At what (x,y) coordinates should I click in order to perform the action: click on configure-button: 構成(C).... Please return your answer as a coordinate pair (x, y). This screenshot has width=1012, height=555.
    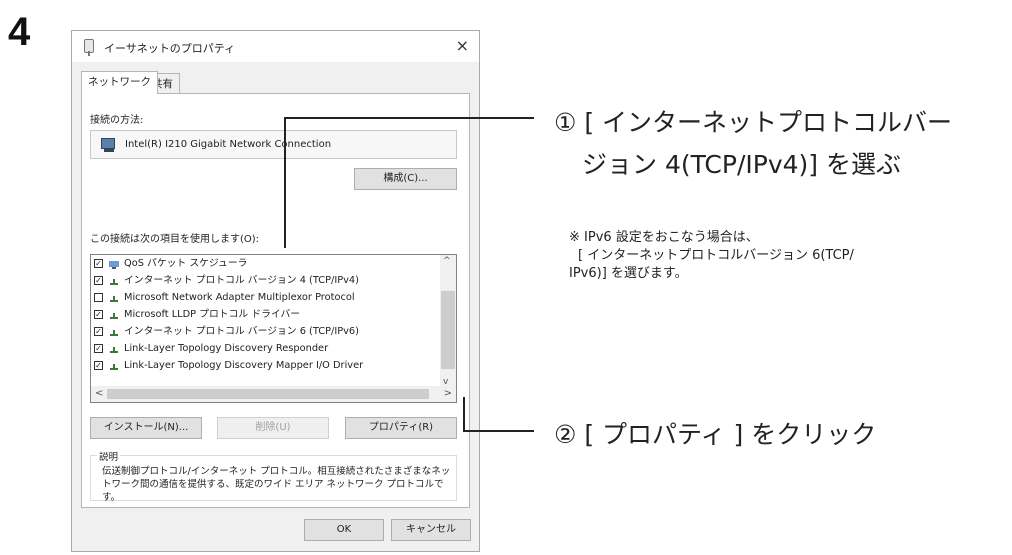
    Looking at the image, I should click on (405, 179).